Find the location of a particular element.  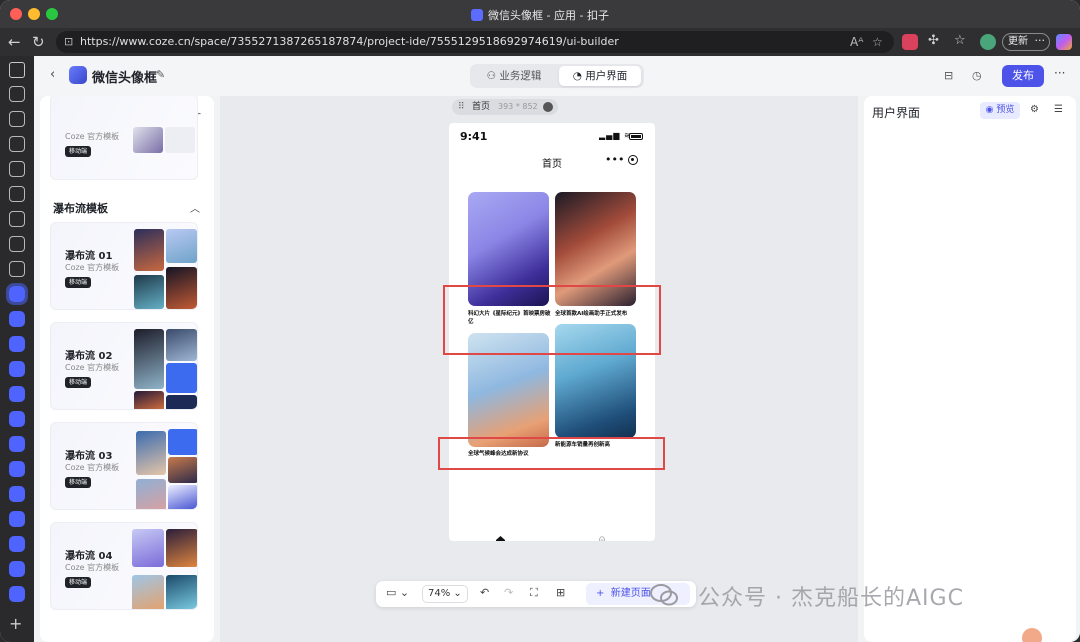

history-icon: ◷ is located at coordinates (977, 75).